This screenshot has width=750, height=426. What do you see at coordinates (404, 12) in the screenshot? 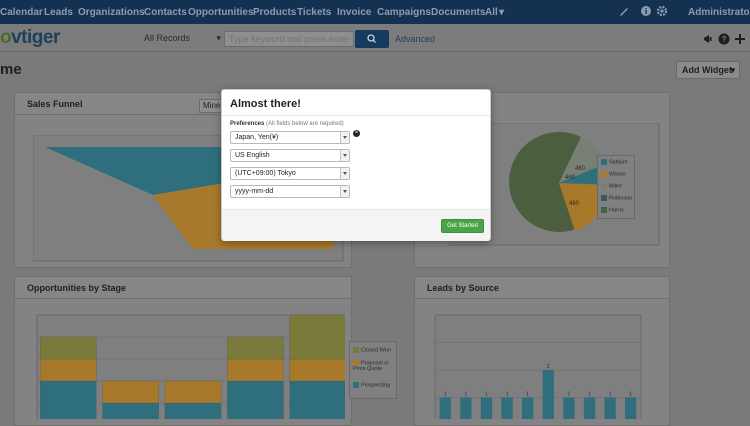
I see `nav-campaigns: Campaigns` at bounding box center [404, 12].